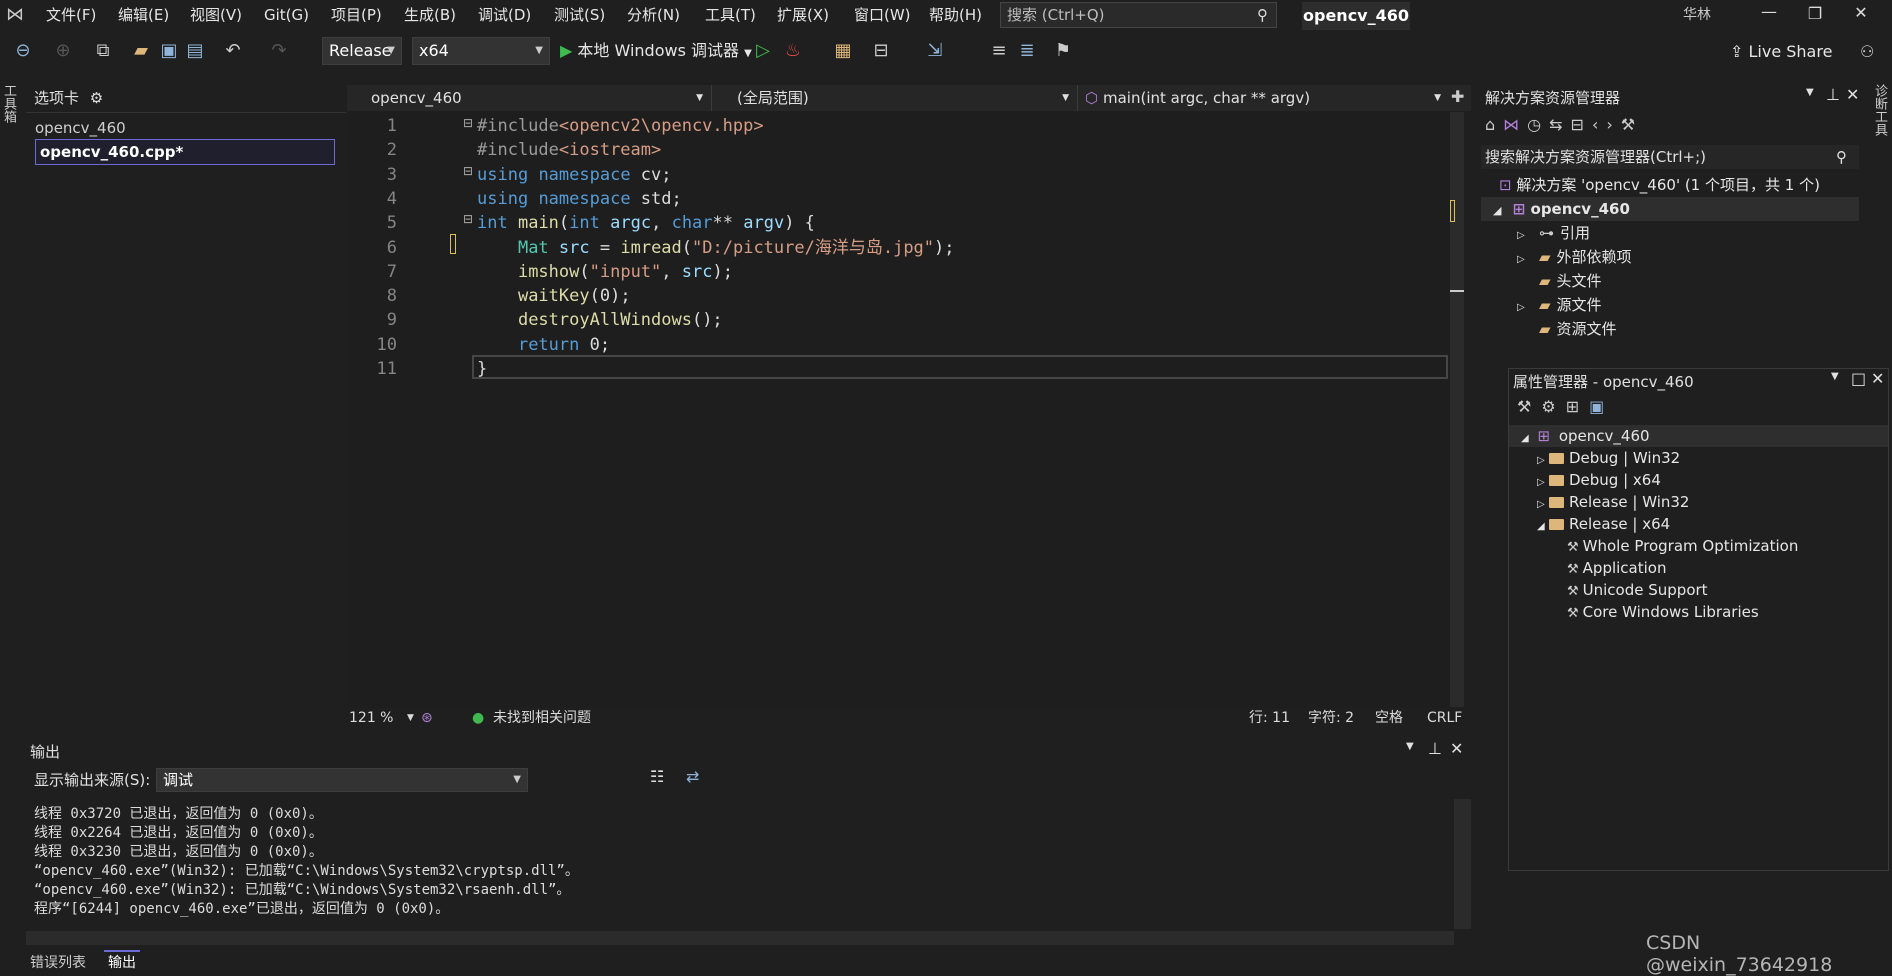  I want to click on hot-reload-icon: ♨, so click(793, 51).